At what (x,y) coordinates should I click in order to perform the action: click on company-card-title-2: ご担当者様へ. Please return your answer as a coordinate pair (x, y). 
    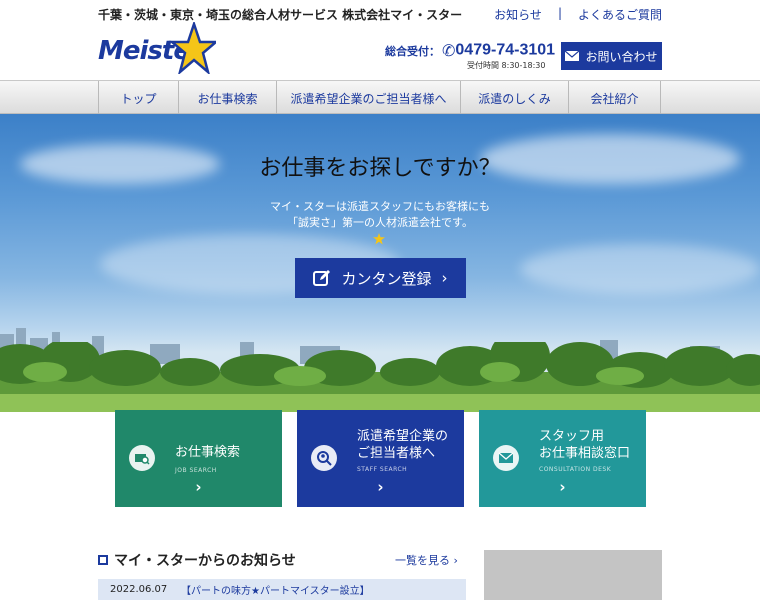
    Looking at the image, I should click on (396, 453).